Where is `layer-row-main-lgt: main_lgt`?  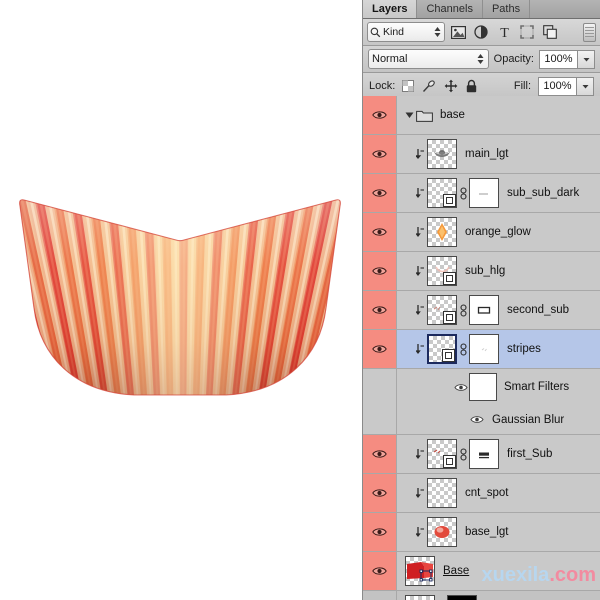 layer-row-main-lgt: main_lgt is located at coordinates (481, 154).